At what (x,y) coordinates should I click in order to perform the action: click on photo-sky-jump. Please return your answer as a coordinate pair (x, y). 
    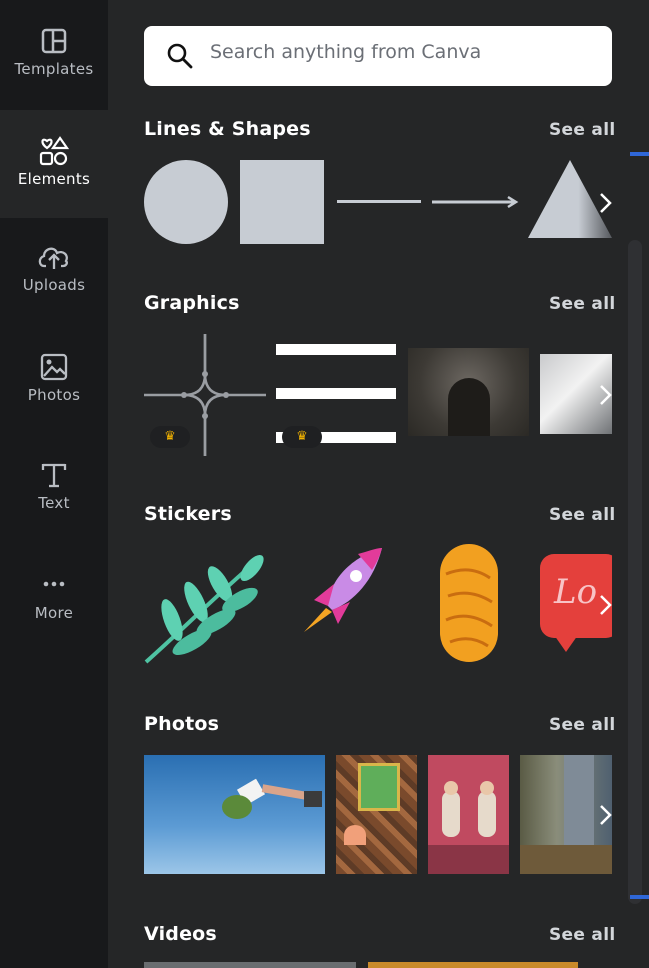
    Looking at the image, I should click on (234, 814).